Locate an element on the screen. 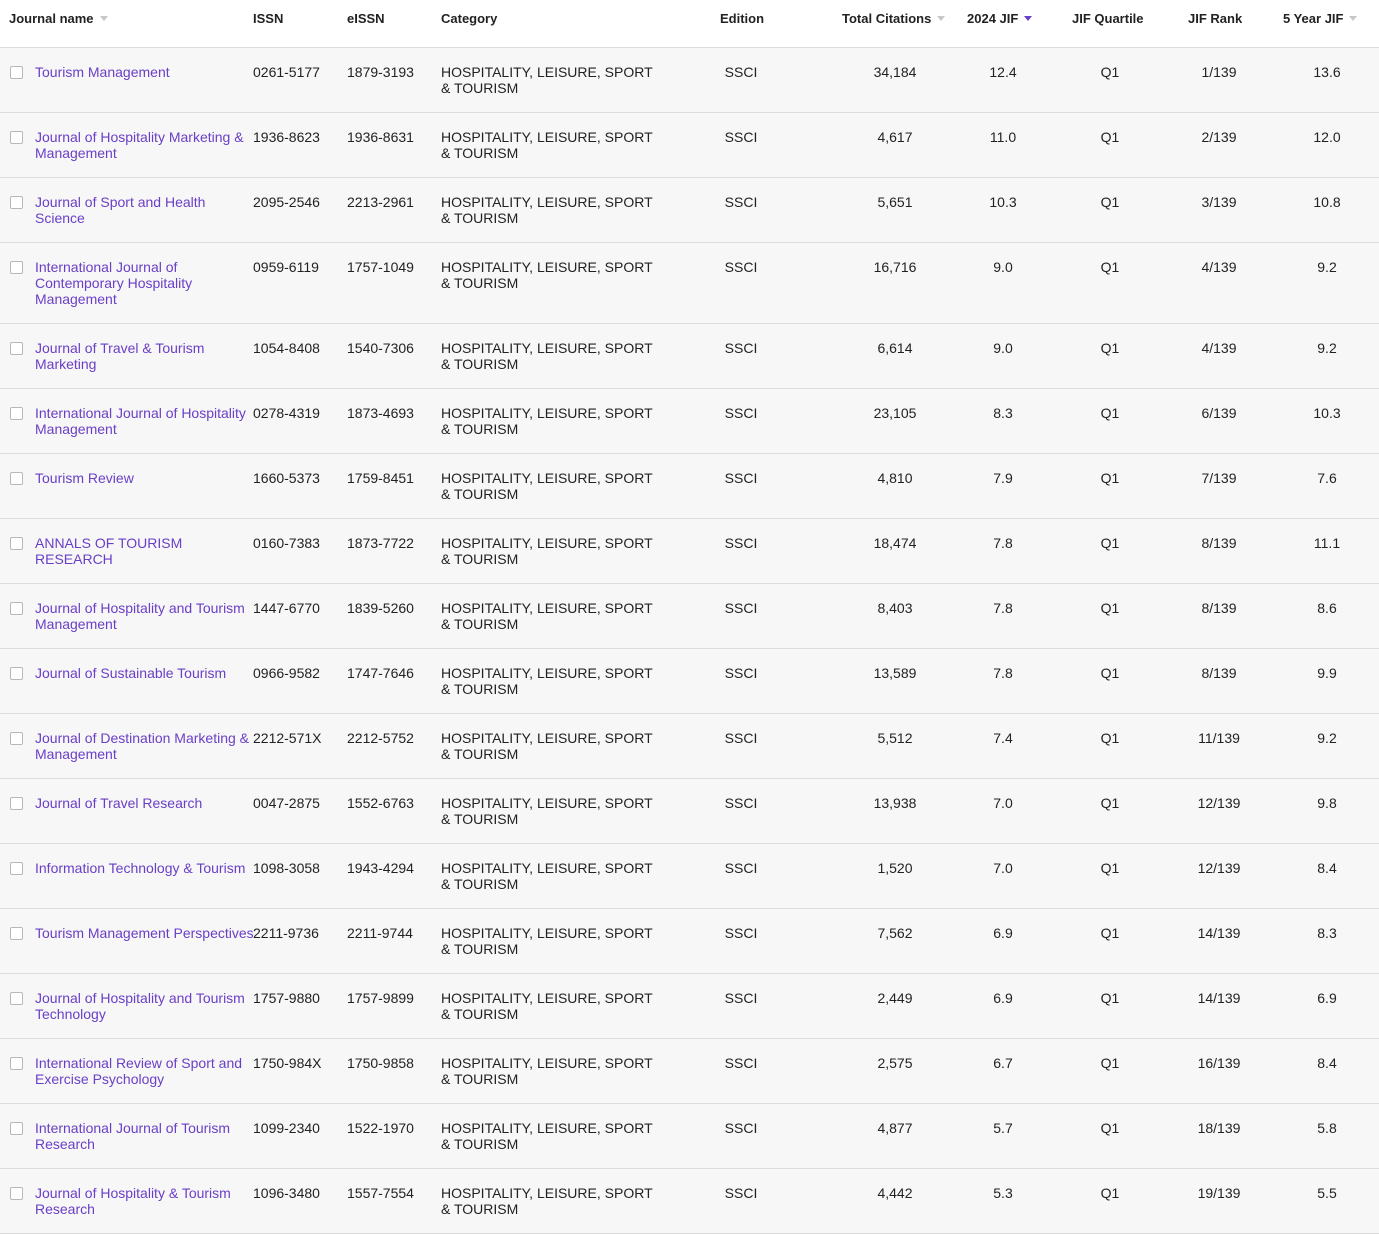  column-header-total-citations: Total Citations is located at coordinates (894, 18).